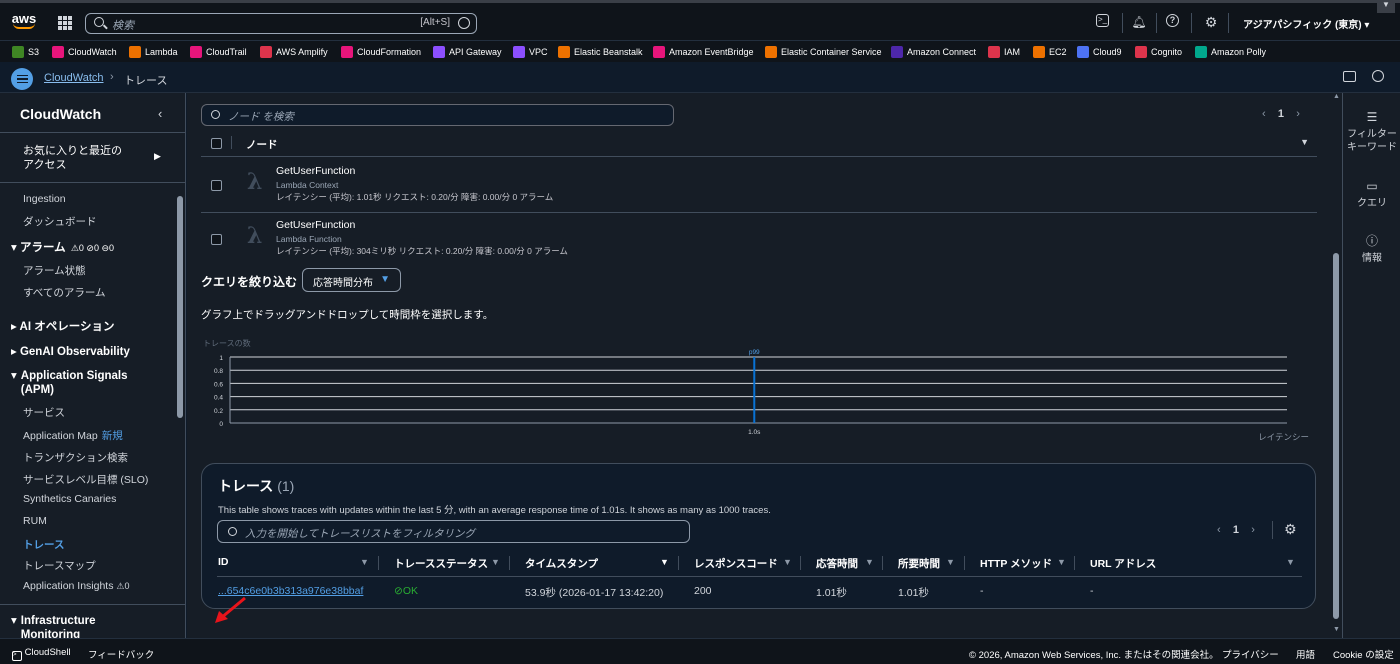  I want to click on trace-filter-input: 入力を開始してトレースリストをフィルタリング, so click(453, 531).